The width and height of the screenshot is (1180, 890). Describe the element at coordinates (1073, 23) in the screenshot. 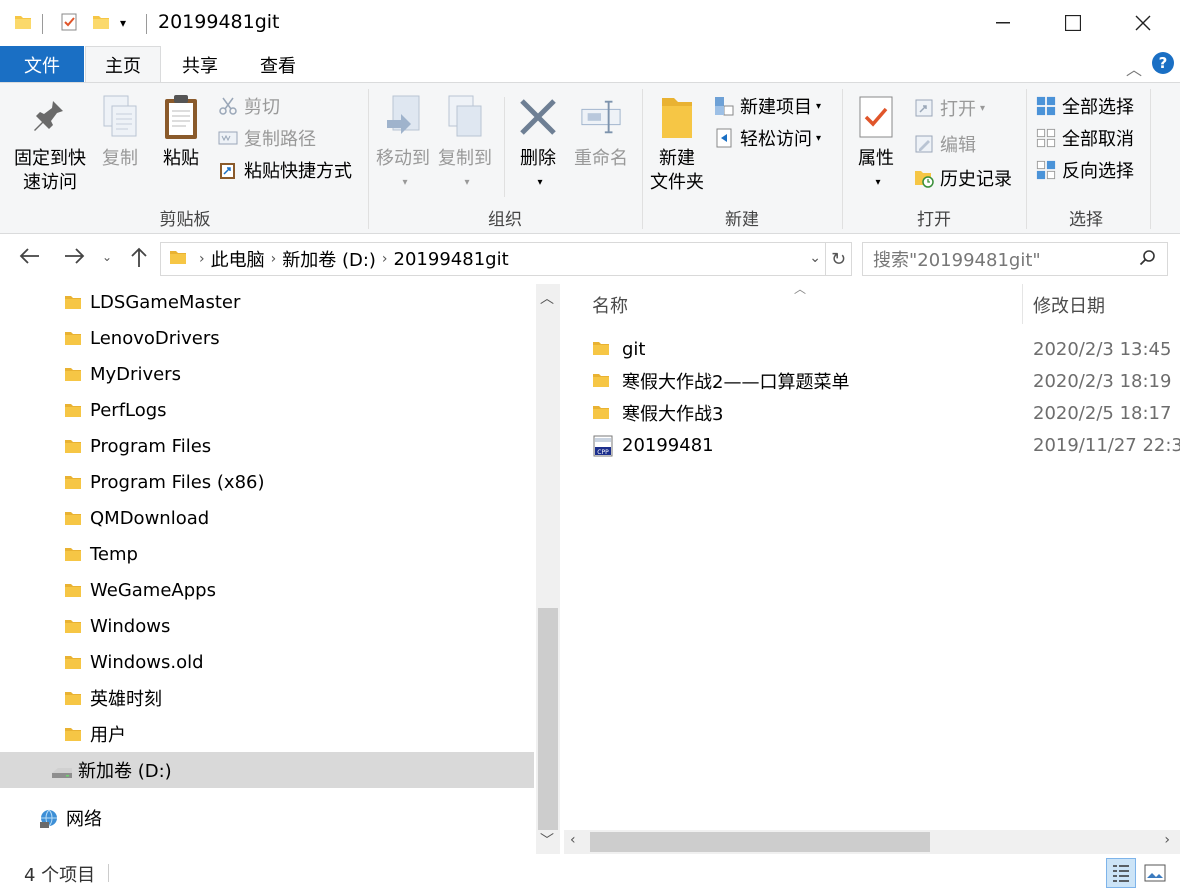

I see `maximize-button` at that location.